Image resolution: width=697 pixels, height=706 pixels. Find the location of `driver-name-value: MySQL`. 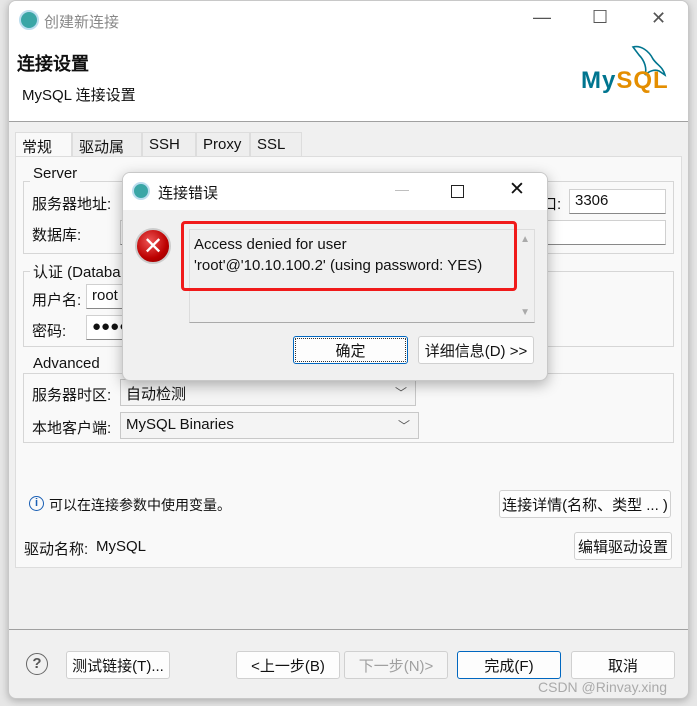

driver-name-value: MySQL is located at coordinates (121, 546).